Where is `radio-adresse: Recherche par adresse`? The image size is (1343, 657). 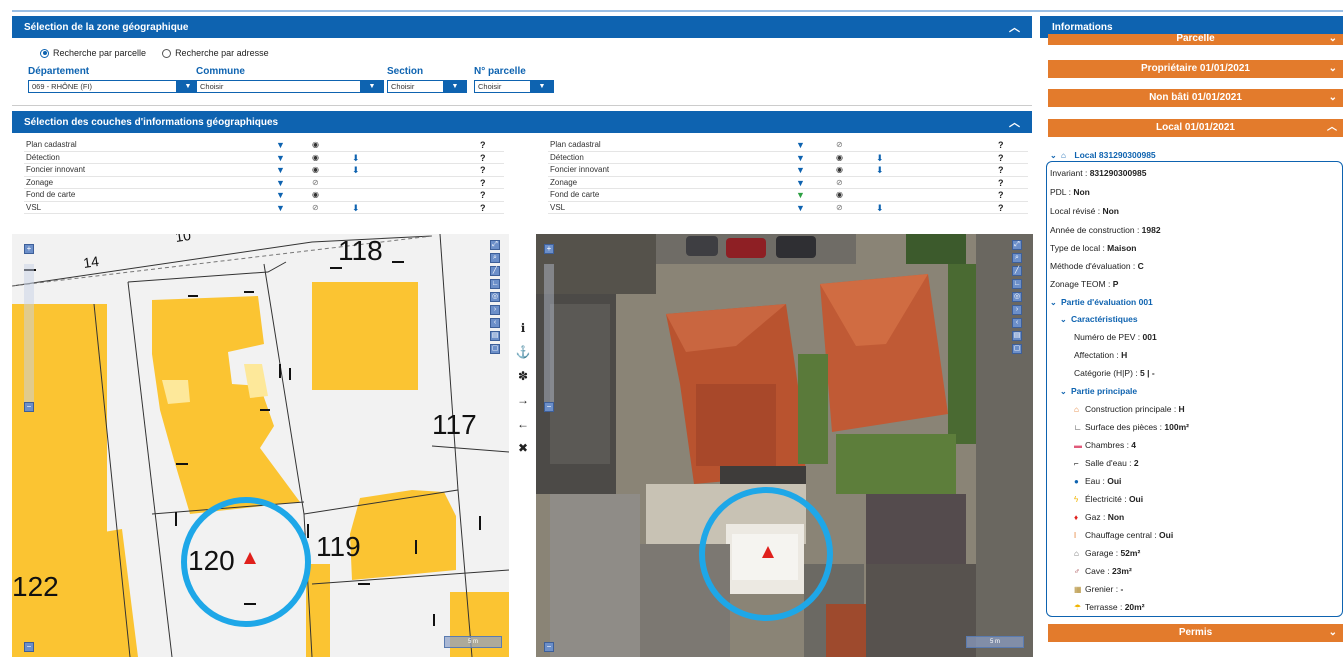
radio-adresse: Recherche par adresse is located at coordinates (215, 53).